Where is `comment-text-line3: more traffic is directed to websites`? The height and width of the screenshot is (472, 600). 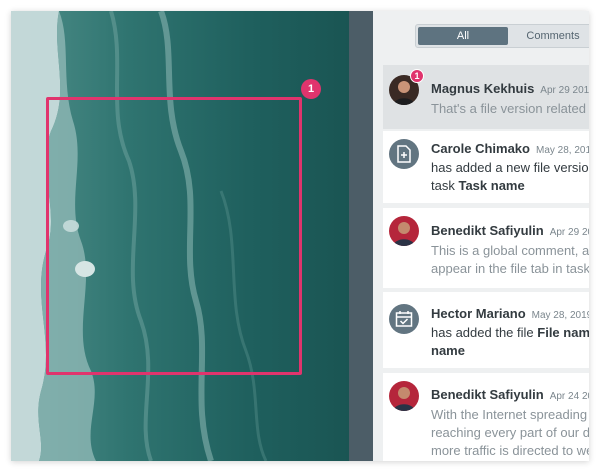 comment-text-line3: more traffic is directed to websites is located at coordinates (510, 450).